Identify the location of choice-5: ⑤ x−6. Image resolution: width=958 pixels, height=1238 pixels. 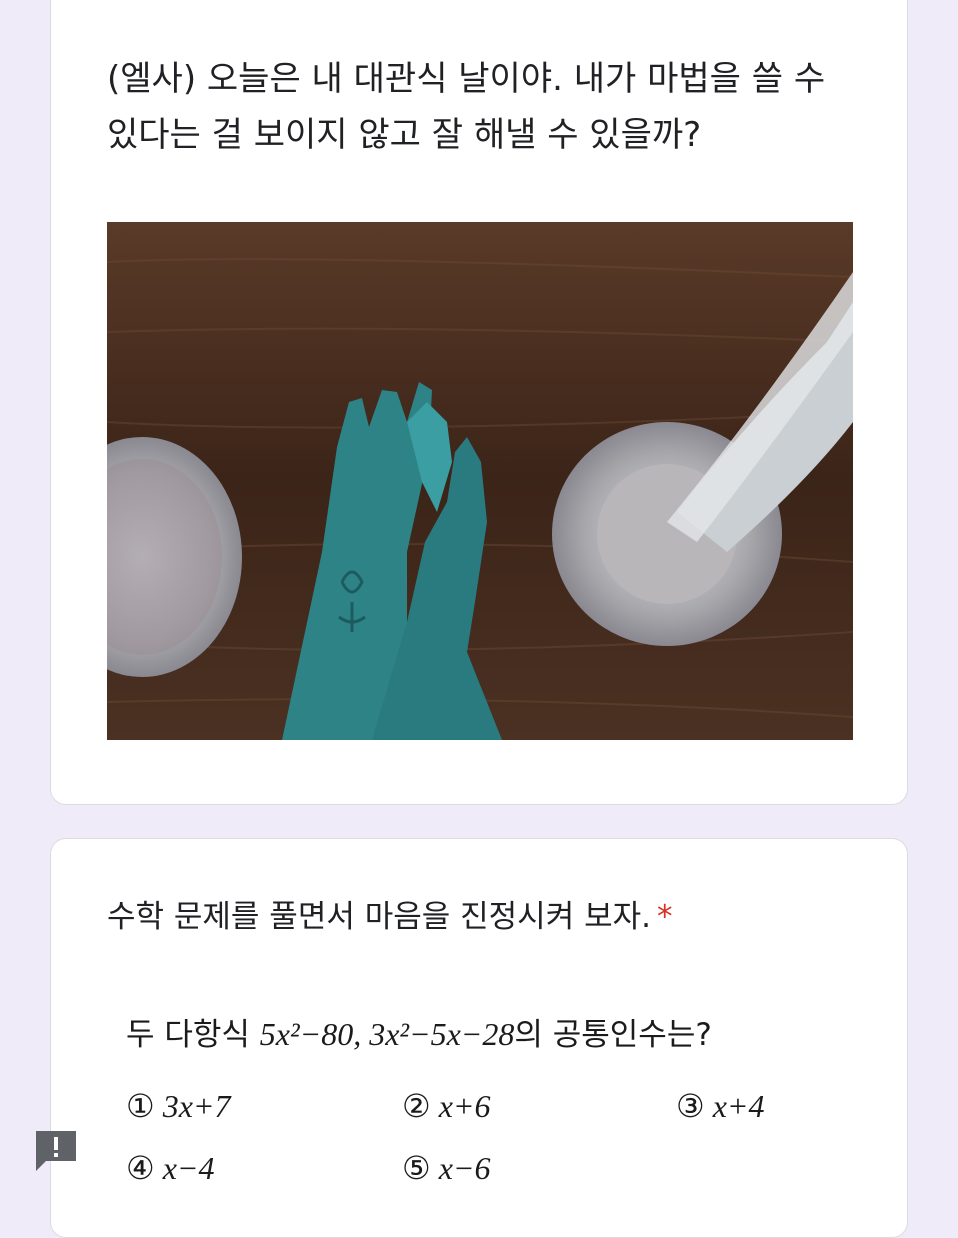
(446, 1168).